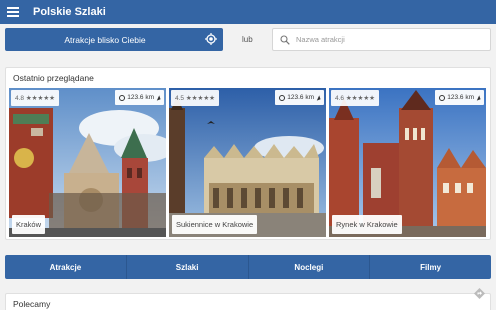  I want to click on category-tabs: Atrakcje Szlaki Noclegi Filmy, so click(248, 267).